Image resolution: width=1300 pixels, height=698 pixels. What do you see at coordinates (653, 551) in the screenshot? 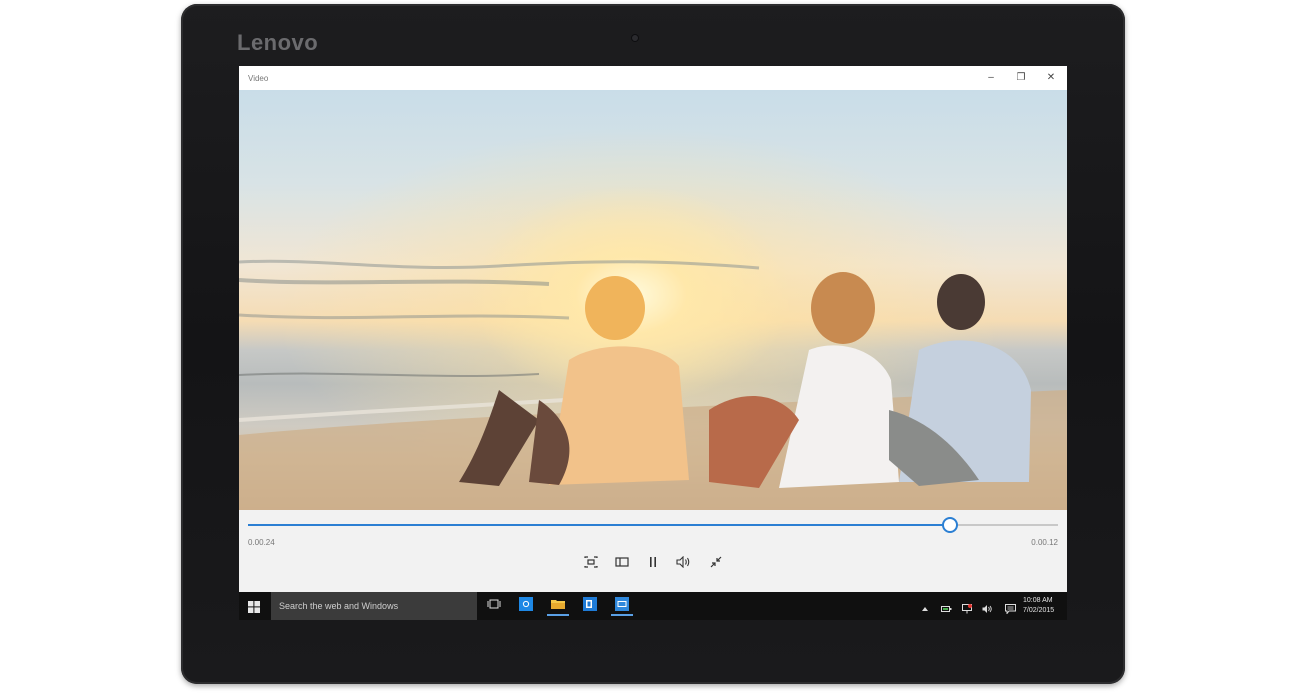
I see `player-controls: 0.00.24 0.00.12` at bounding box center [653, 551].